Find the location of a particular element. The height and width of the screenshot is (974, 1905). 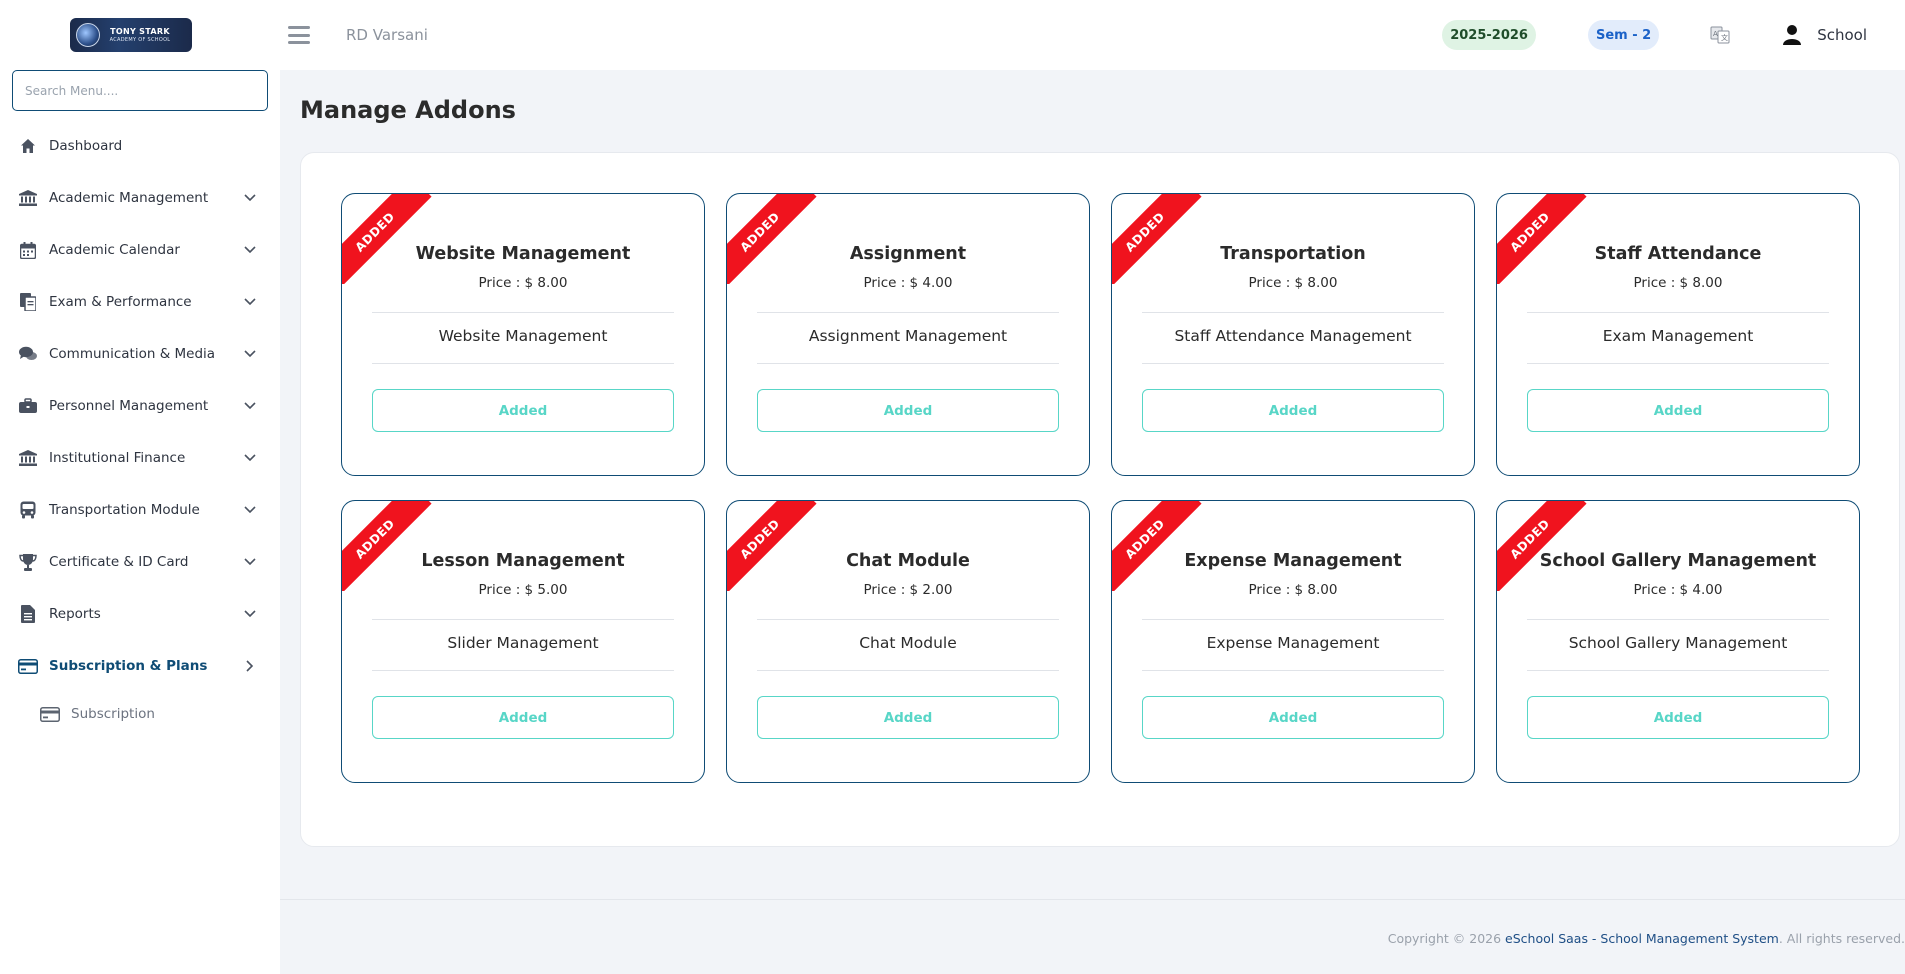

header-user-name: RD Varsani is located at coordinates (387, 35).